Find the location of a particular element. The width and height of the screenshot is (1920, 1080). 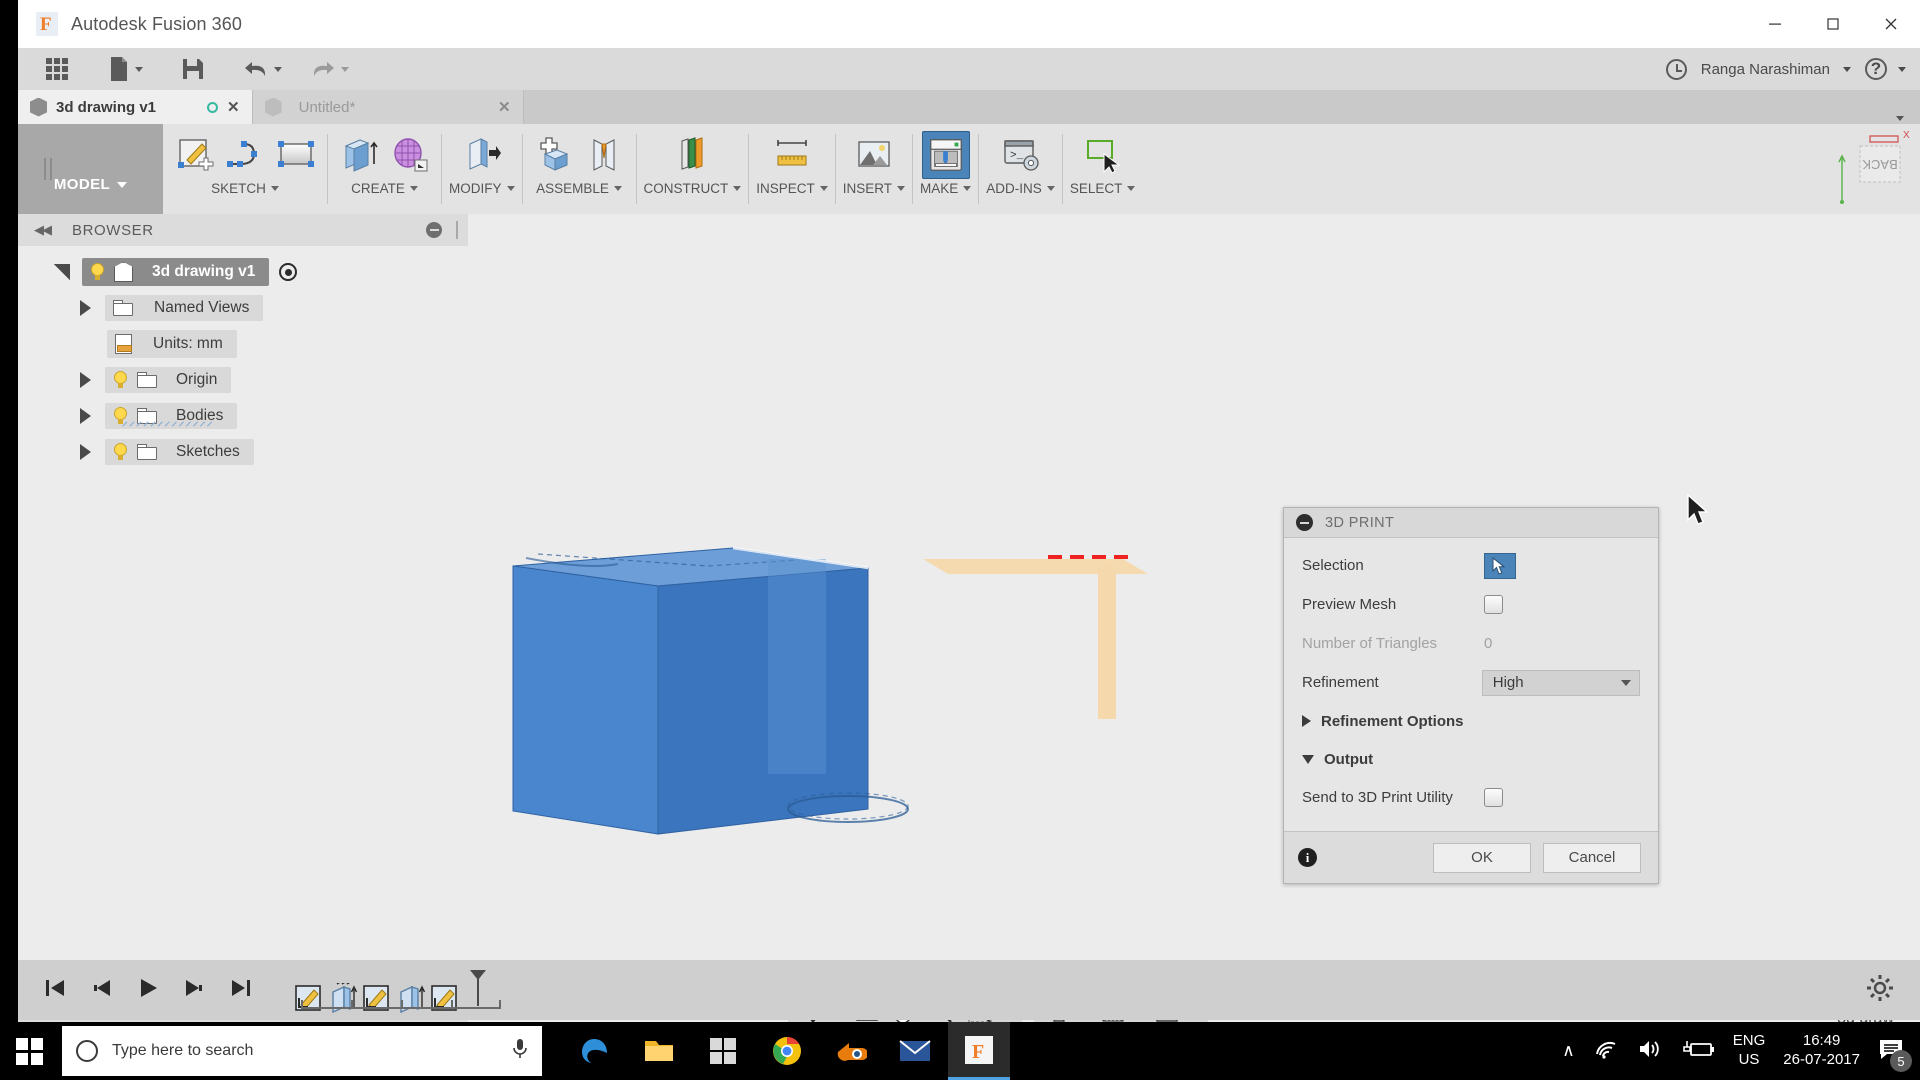

workspace-label: MODEL is located at coordinates (82, 184).